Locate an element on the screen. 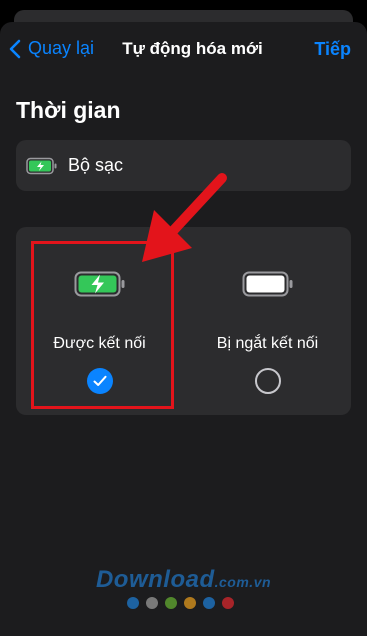 The image size is (367, 636). watermark-logo: Download.com.vn is located at coordinates (183, 580).